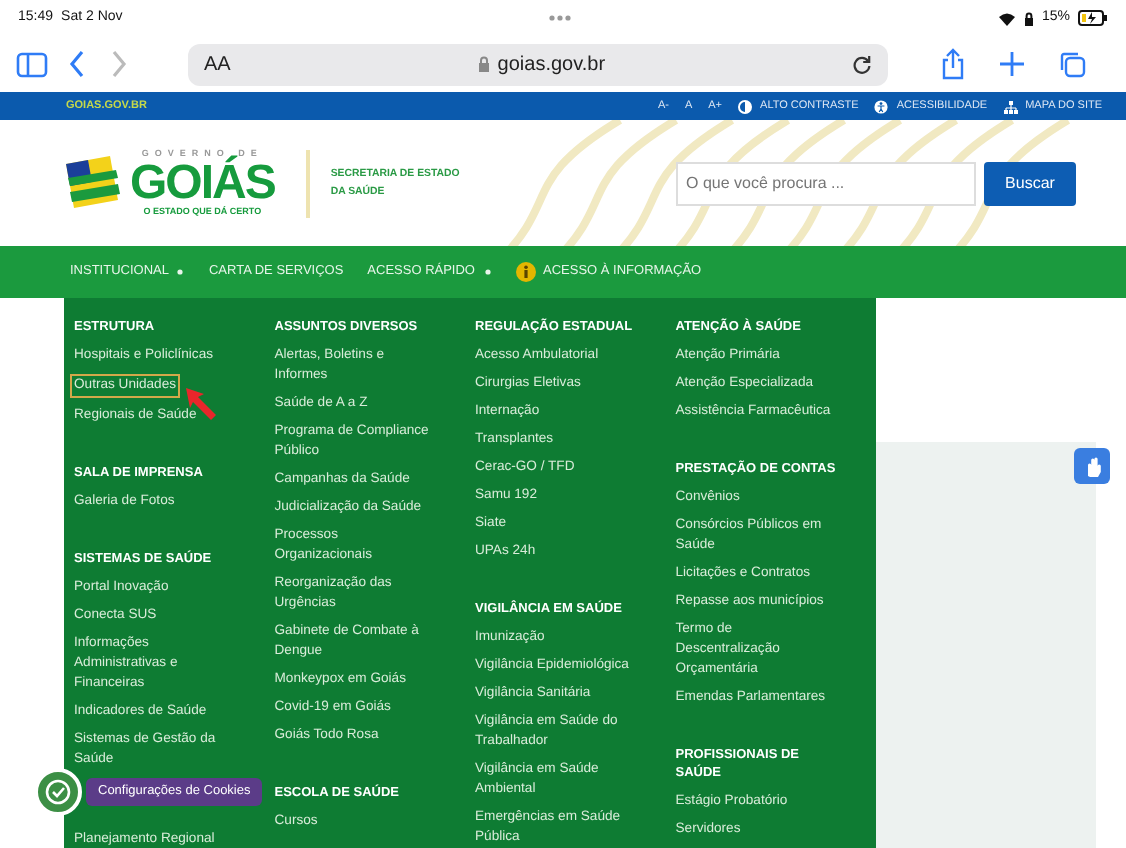 This screenshot has width=1126, height=848. I want to click on sitemap-icon, so click(1010, 106).